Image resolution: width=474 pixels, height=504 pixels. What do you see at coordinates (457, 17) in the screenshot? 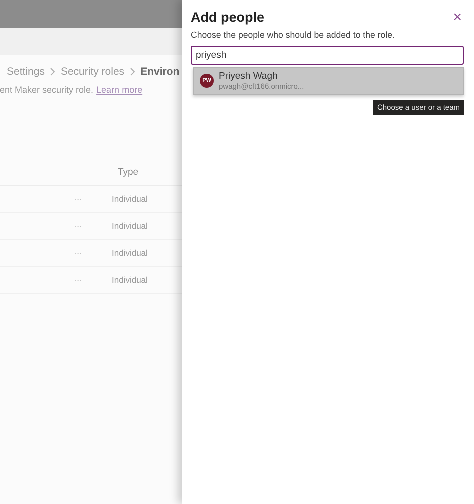
I see `close-button: ×` at bounding box center [457, 17].